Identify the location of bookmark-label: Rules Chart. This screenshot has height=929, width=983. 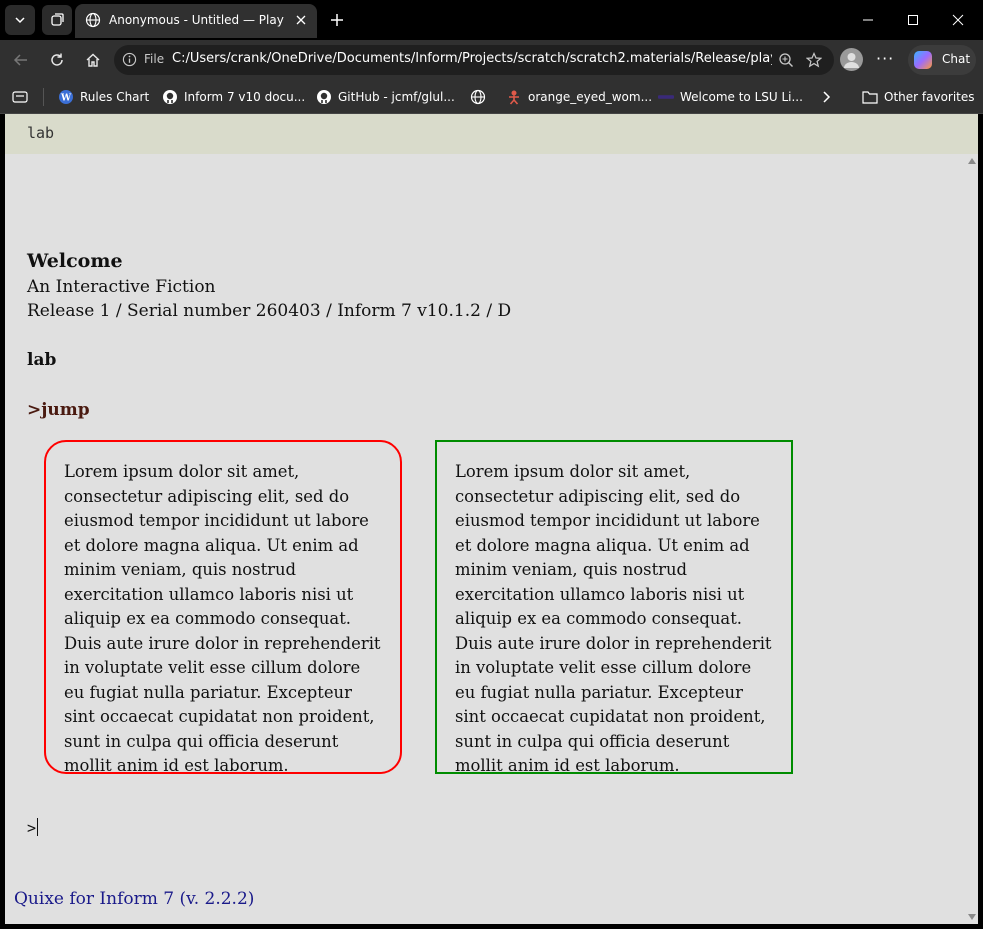
(115, 97).